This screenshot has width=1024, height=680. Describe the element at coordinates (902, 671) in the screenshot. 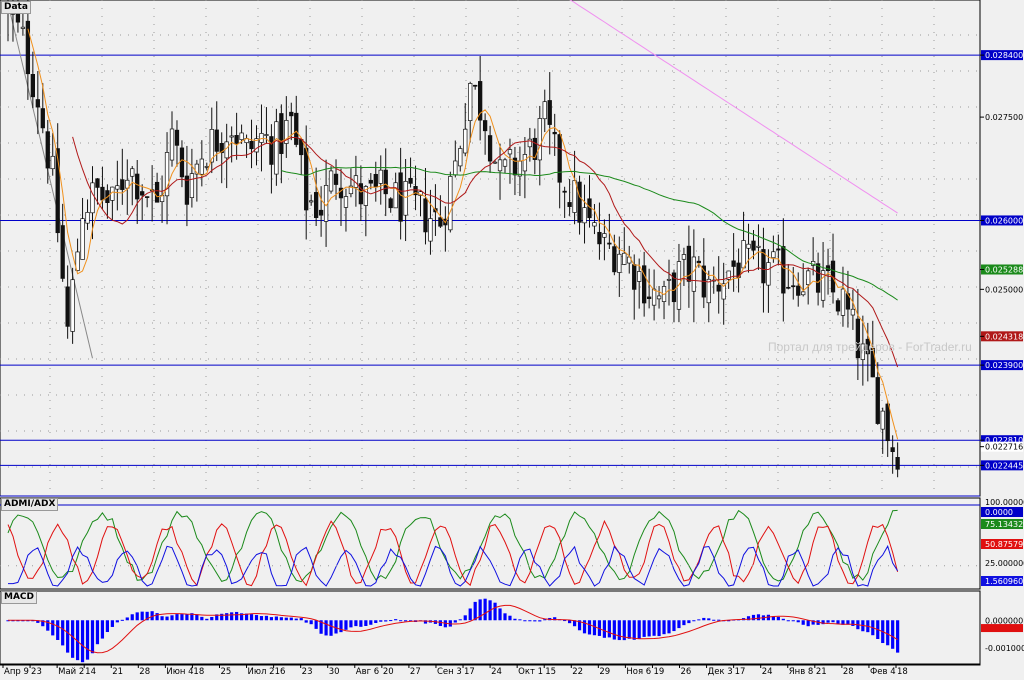

I see `x-tick-label: 18` at that location.